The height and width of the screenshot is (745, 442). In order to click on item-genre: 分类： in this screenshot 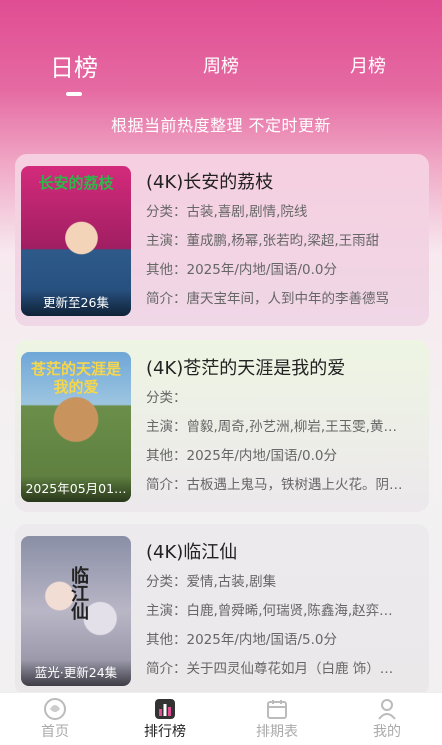, I will do `click(166, 398)`.